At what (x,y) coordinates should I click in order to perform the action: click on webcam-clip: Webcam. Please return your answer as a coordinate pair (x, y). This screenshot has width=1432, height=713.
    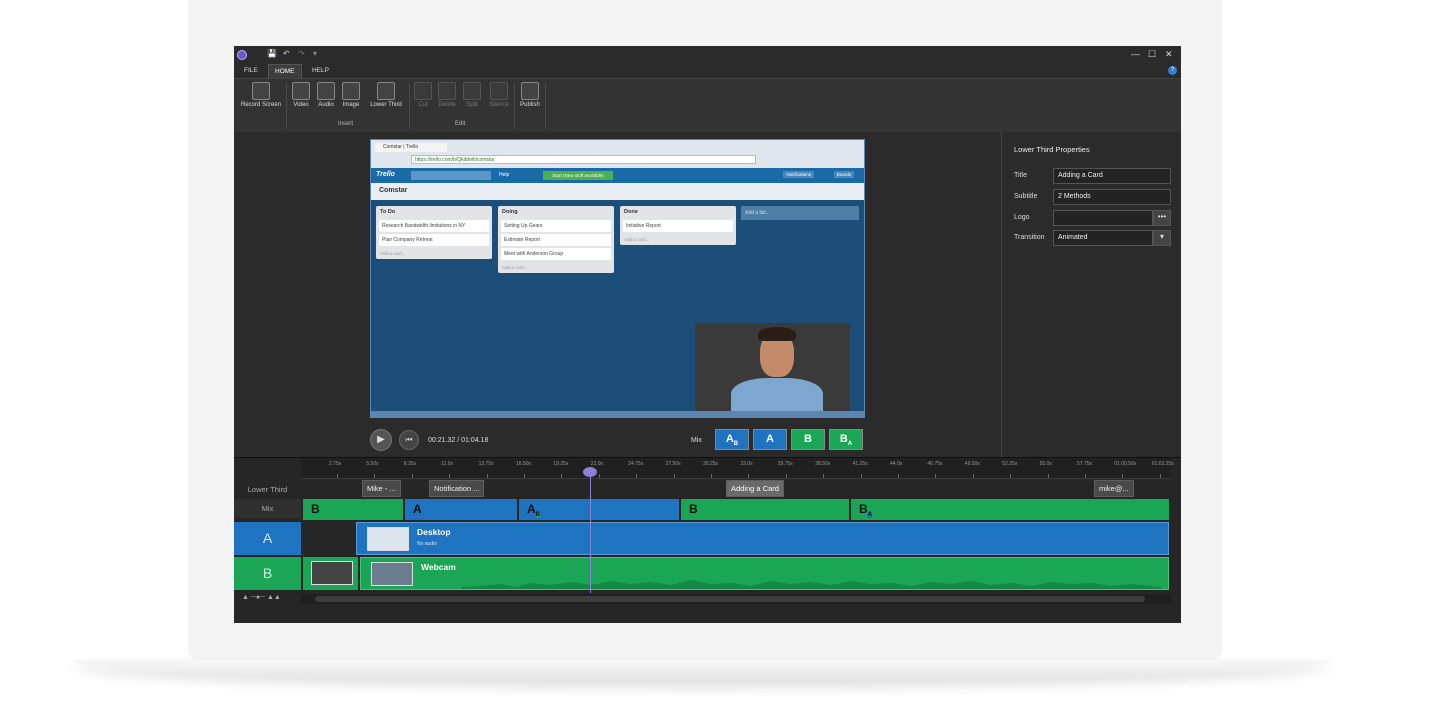
    Looking at the image, I should click on (764, 573).